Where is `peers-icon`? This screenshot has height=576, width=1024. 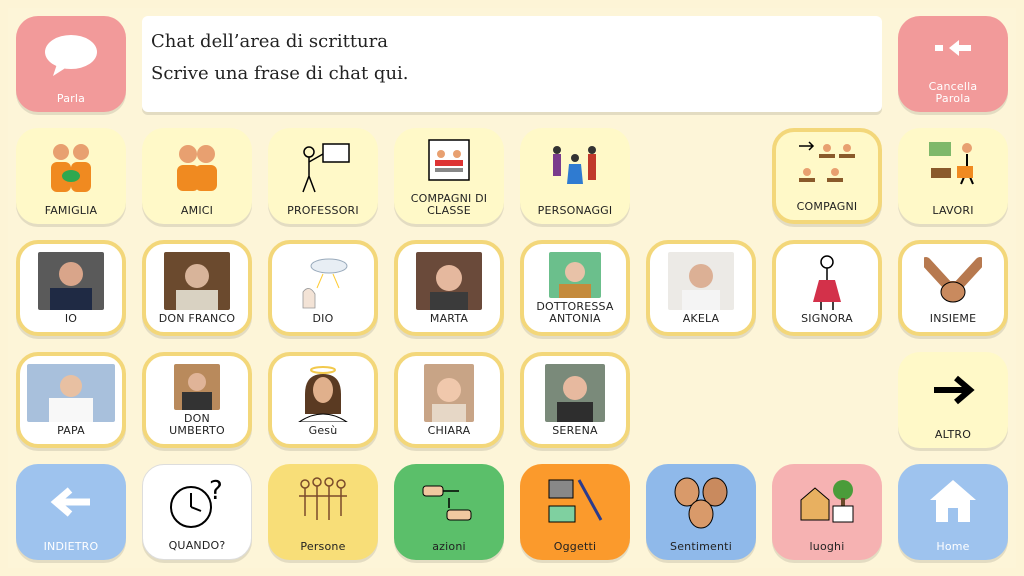
peers-icon is located at coordinates (827, 166).